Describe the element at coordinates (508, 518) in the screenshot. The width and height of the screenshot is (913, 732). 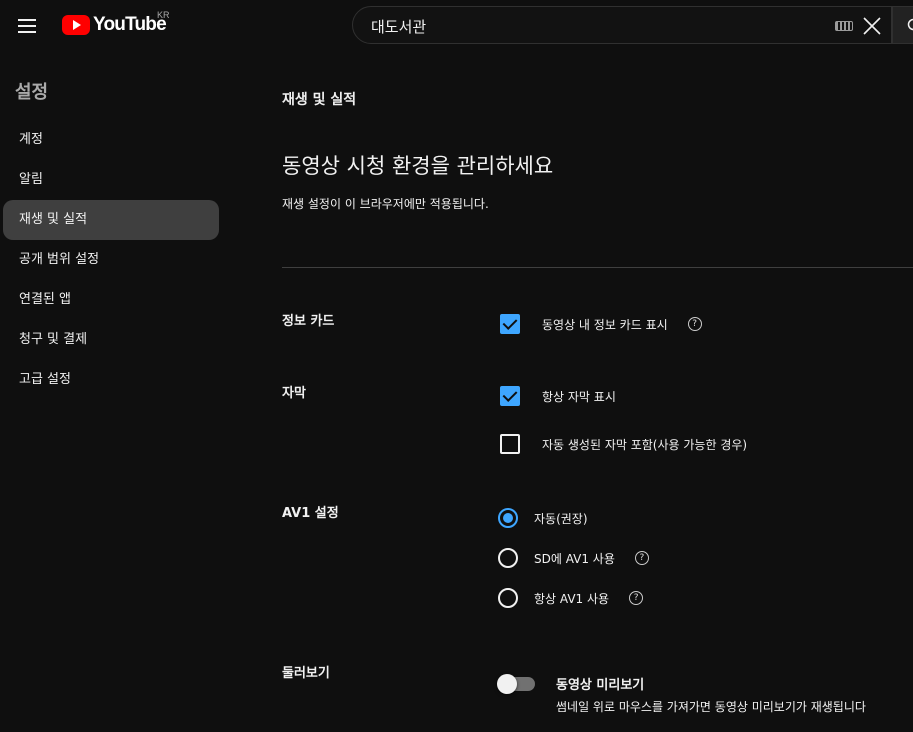
I see `av1-auto-radio` at that location.